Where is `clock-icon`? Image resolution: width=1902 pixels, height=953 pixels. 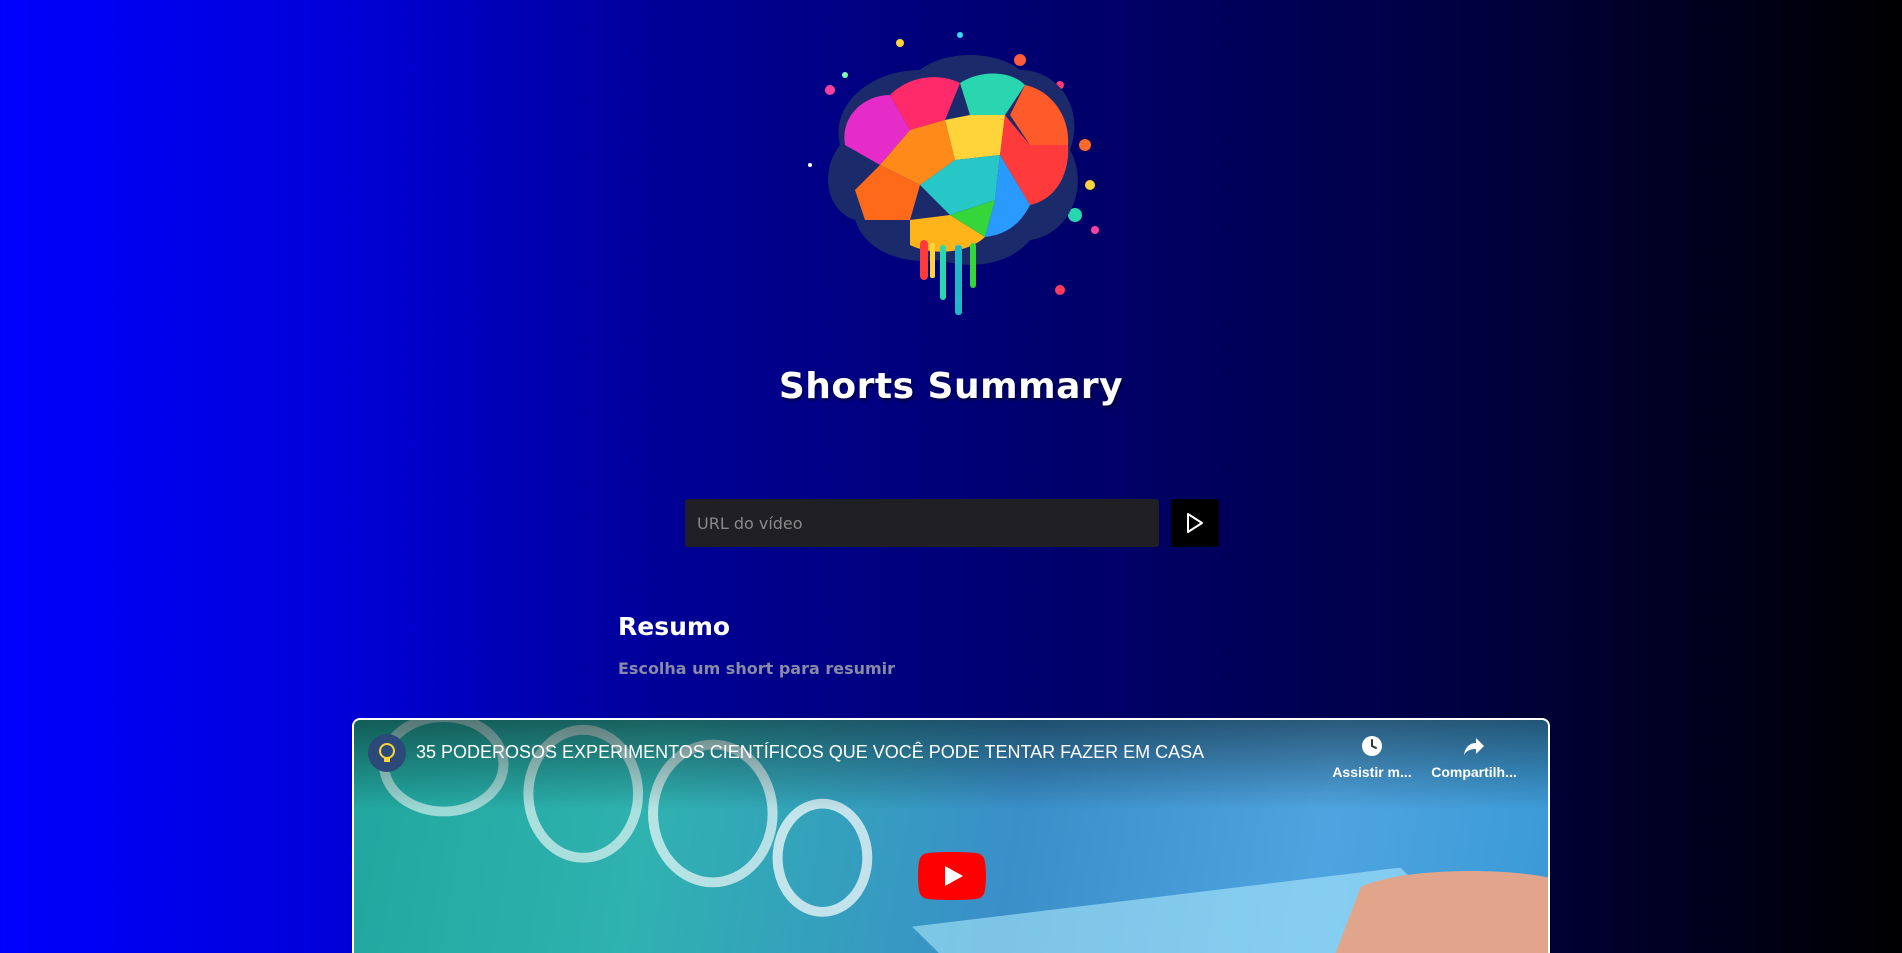 clock-icon is located at coordinates (1372, 746).